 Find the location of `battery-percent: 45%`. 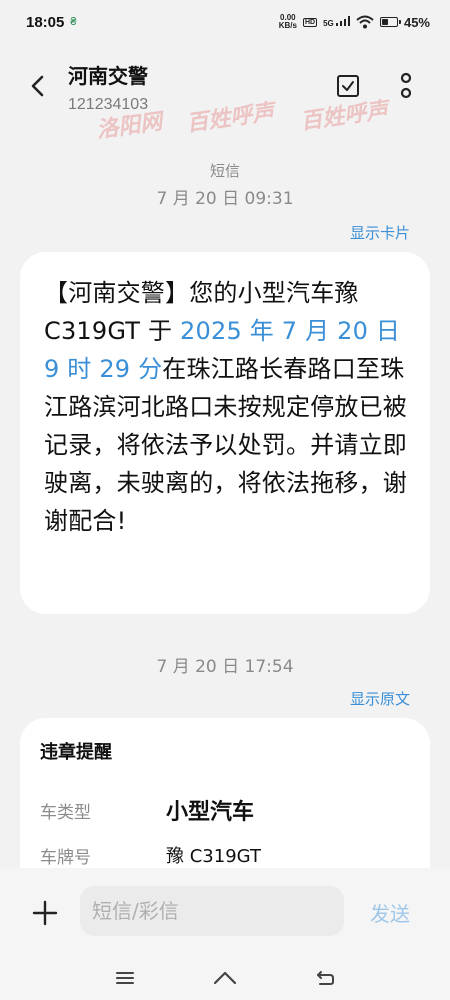

battery-percent: 45% is located at coordinates (416, 22).